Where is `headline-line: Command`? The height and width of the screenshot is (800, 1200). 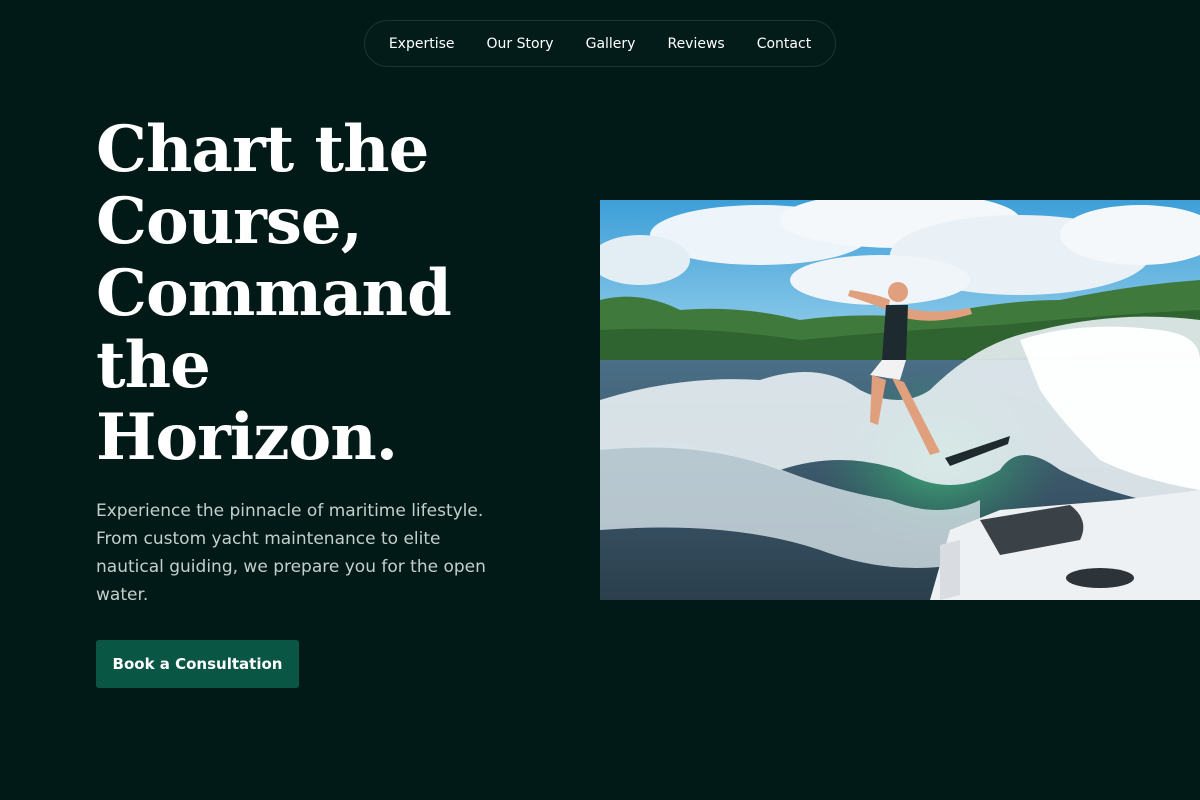 headline-line: Command is located at coordinates (274, 293).